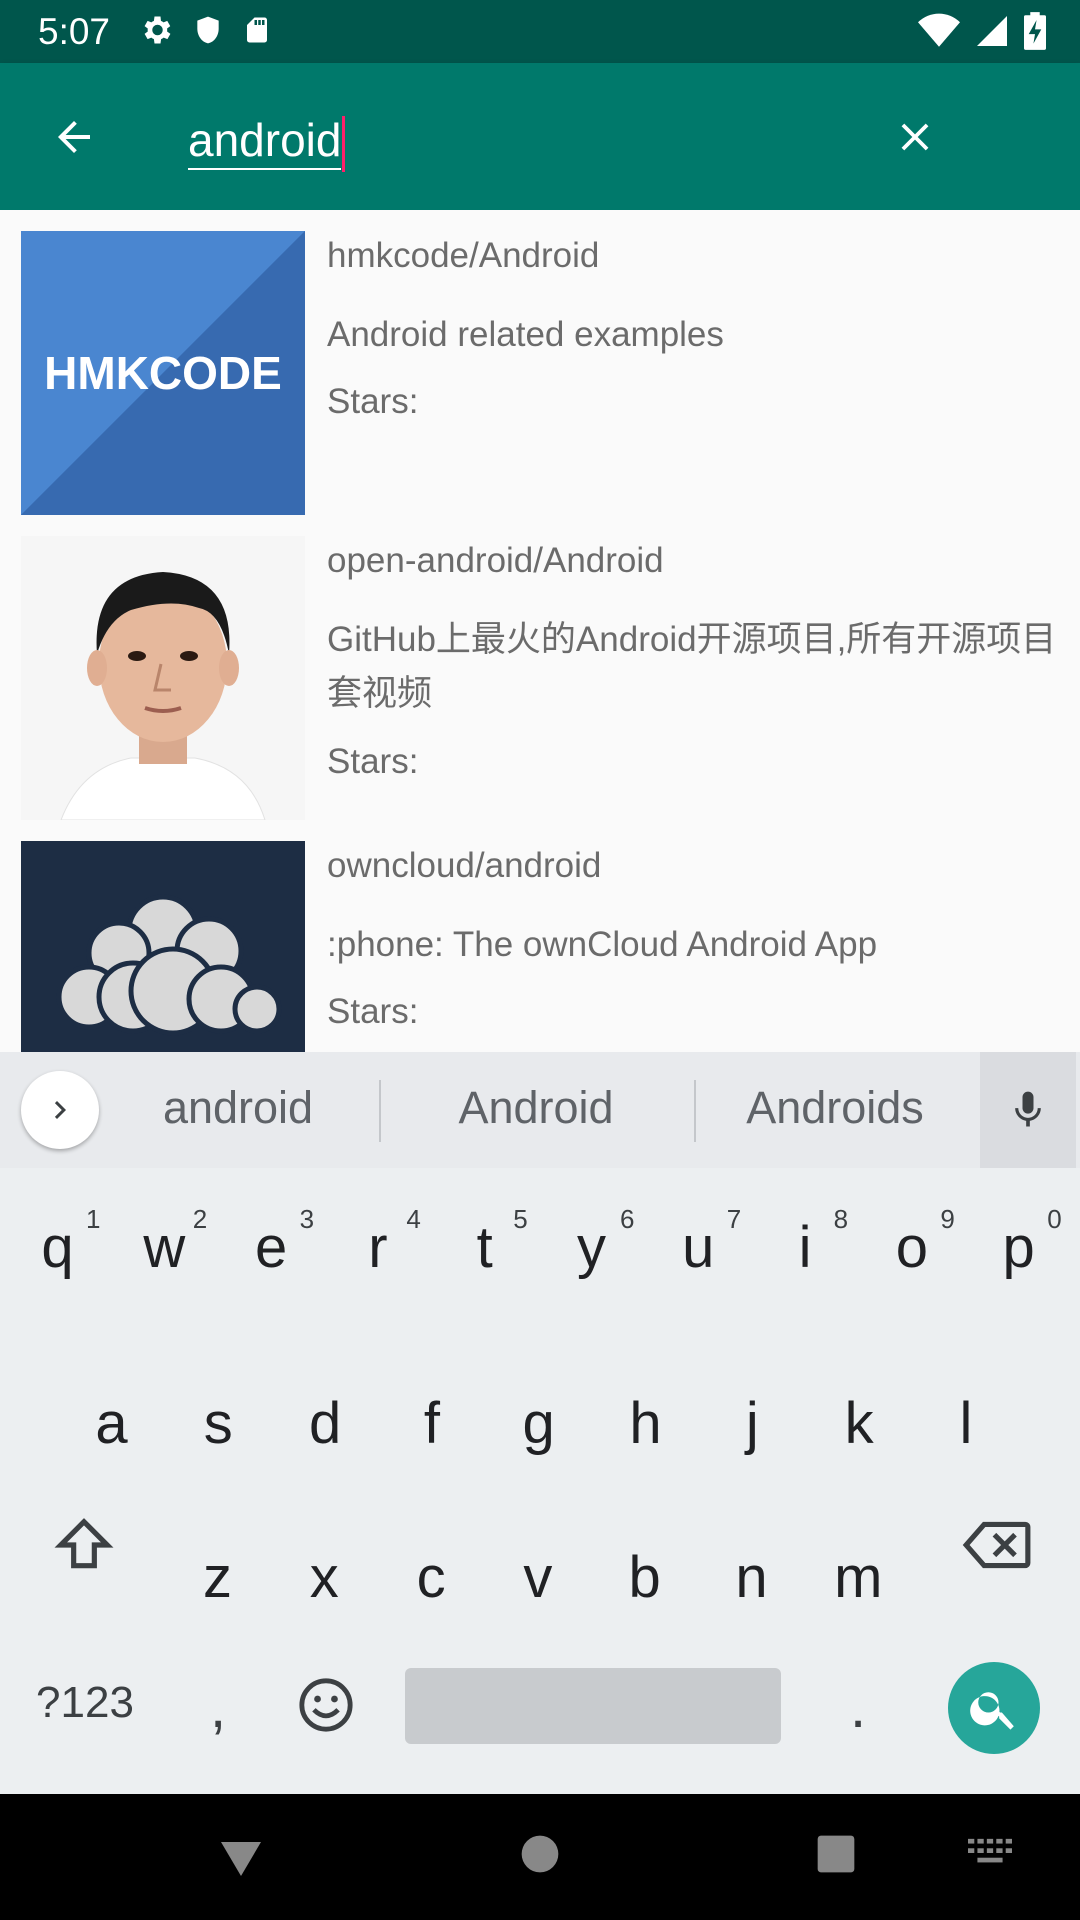 The width and height of the screenshot is (1080, 1920). Describe the element at coordinates (990, 1850) in the screenshot. I see `keyboard-icon` at that location.